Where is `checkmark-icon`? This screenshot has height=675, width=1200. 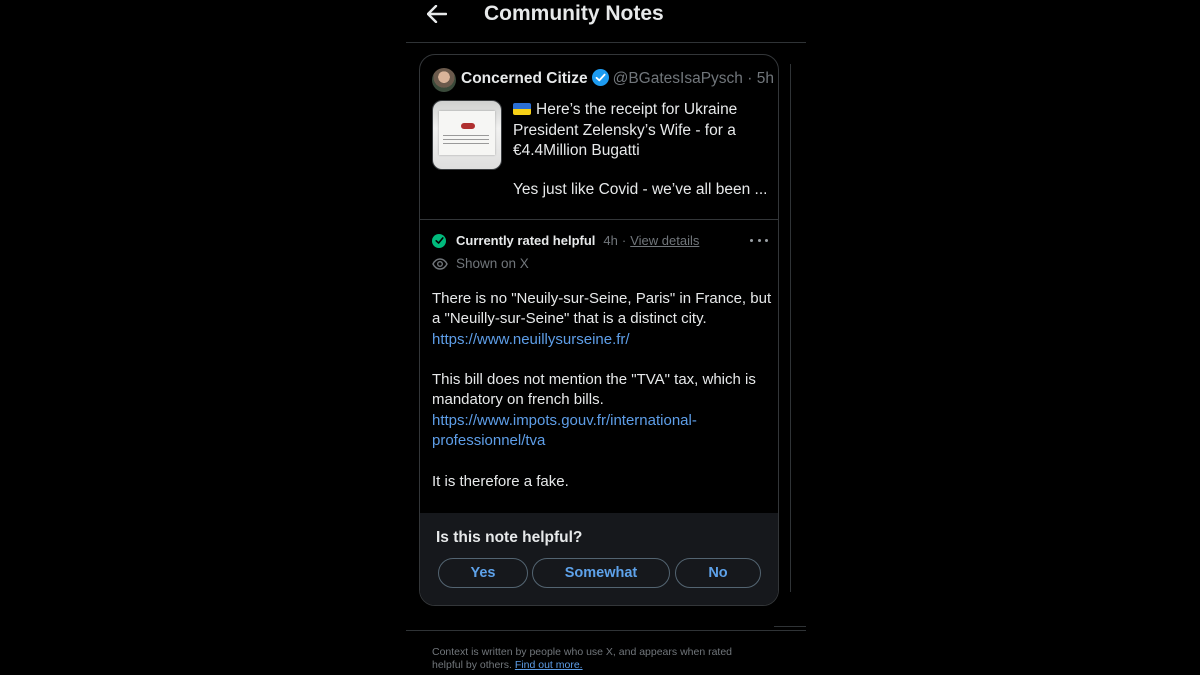
checkmark-icon is located at coordinates (439, 240).